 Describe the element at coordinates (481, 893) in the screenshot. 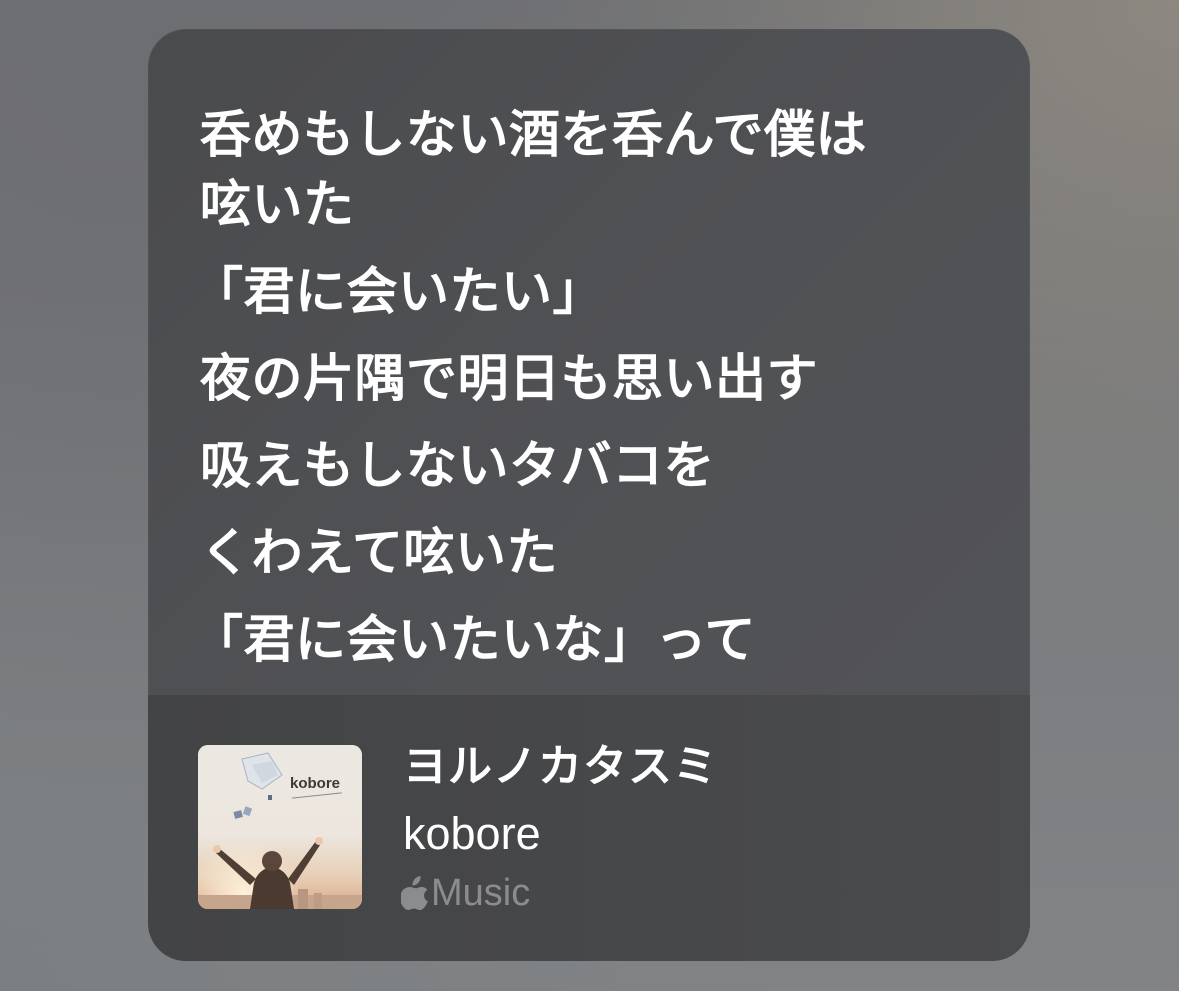

I see `service-label: Music` at that location.